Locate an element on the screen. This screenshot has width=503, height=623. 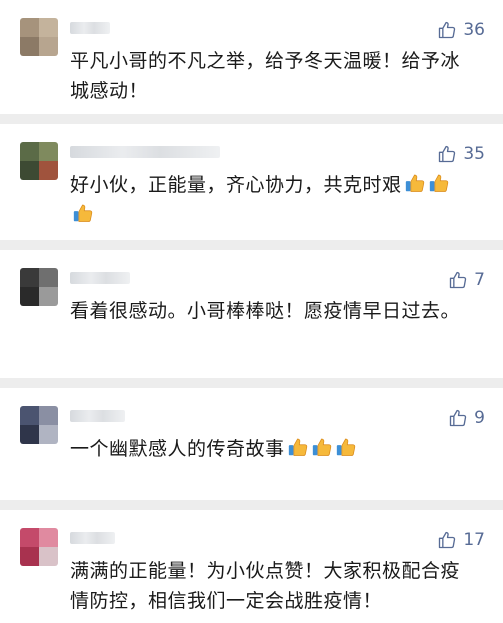
comment-body: 一个幽默感人的传奇故事 is located at coordinates (177, 449).